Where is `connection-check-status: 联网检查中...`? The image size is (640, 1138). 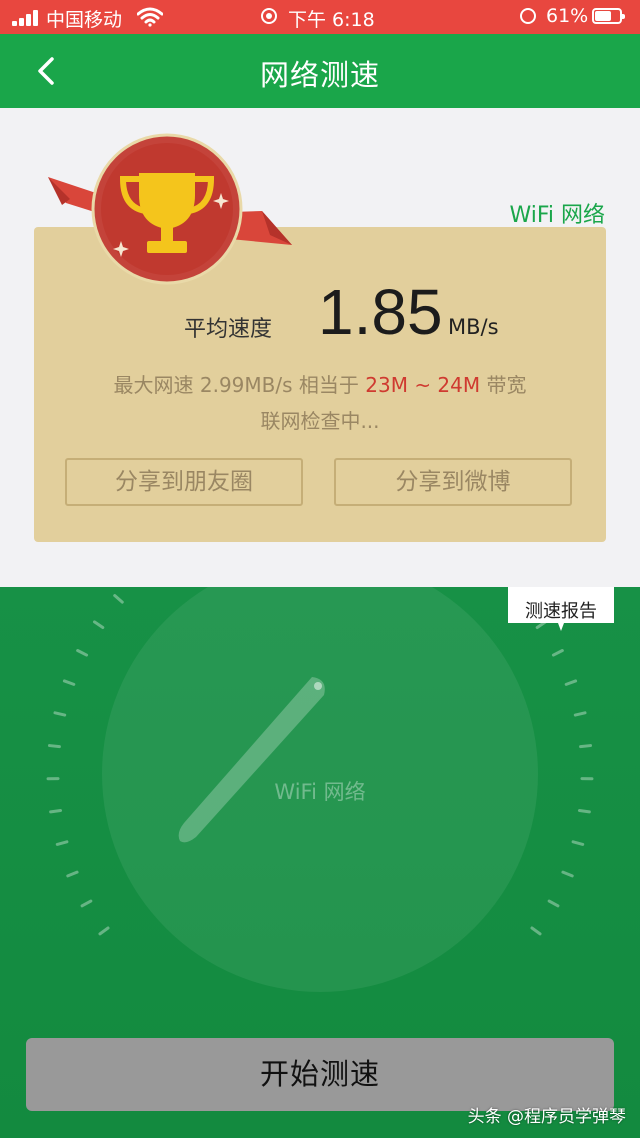 connection-check-status: 联网检查中... is located at coordinates (320, 421).